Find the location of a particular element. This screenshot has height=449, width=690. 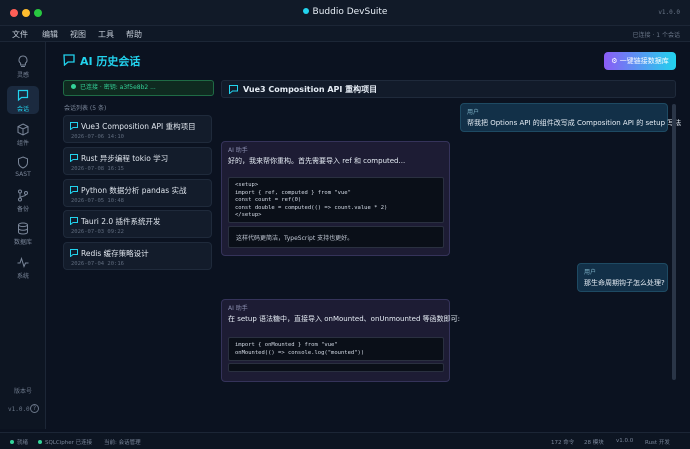

session-title: Redis 缓存策略设计 is located at coordinates (115, 253).